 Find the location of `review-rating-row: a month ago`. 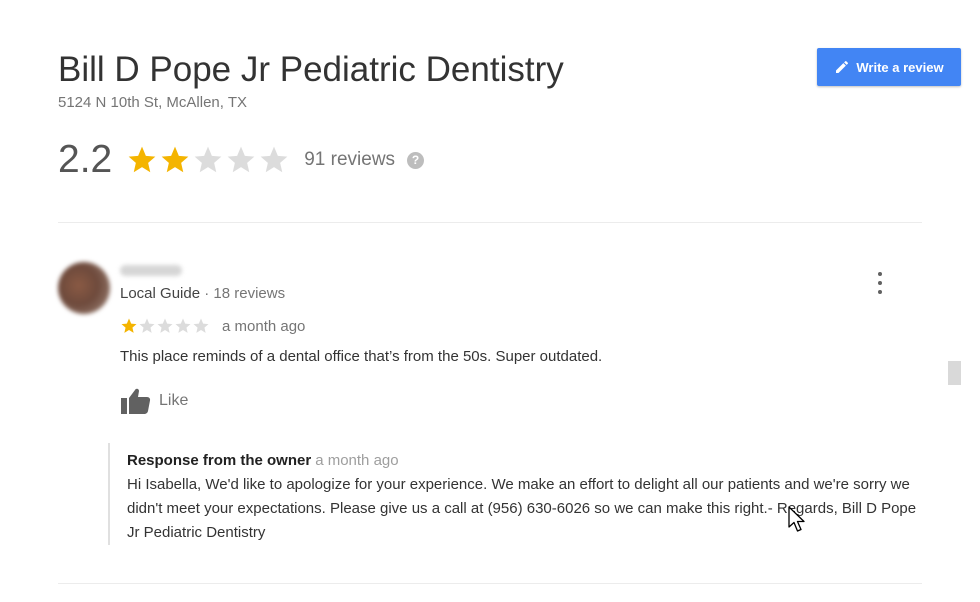

review-rating-row: a month ago is located at coordinates (212, 326).